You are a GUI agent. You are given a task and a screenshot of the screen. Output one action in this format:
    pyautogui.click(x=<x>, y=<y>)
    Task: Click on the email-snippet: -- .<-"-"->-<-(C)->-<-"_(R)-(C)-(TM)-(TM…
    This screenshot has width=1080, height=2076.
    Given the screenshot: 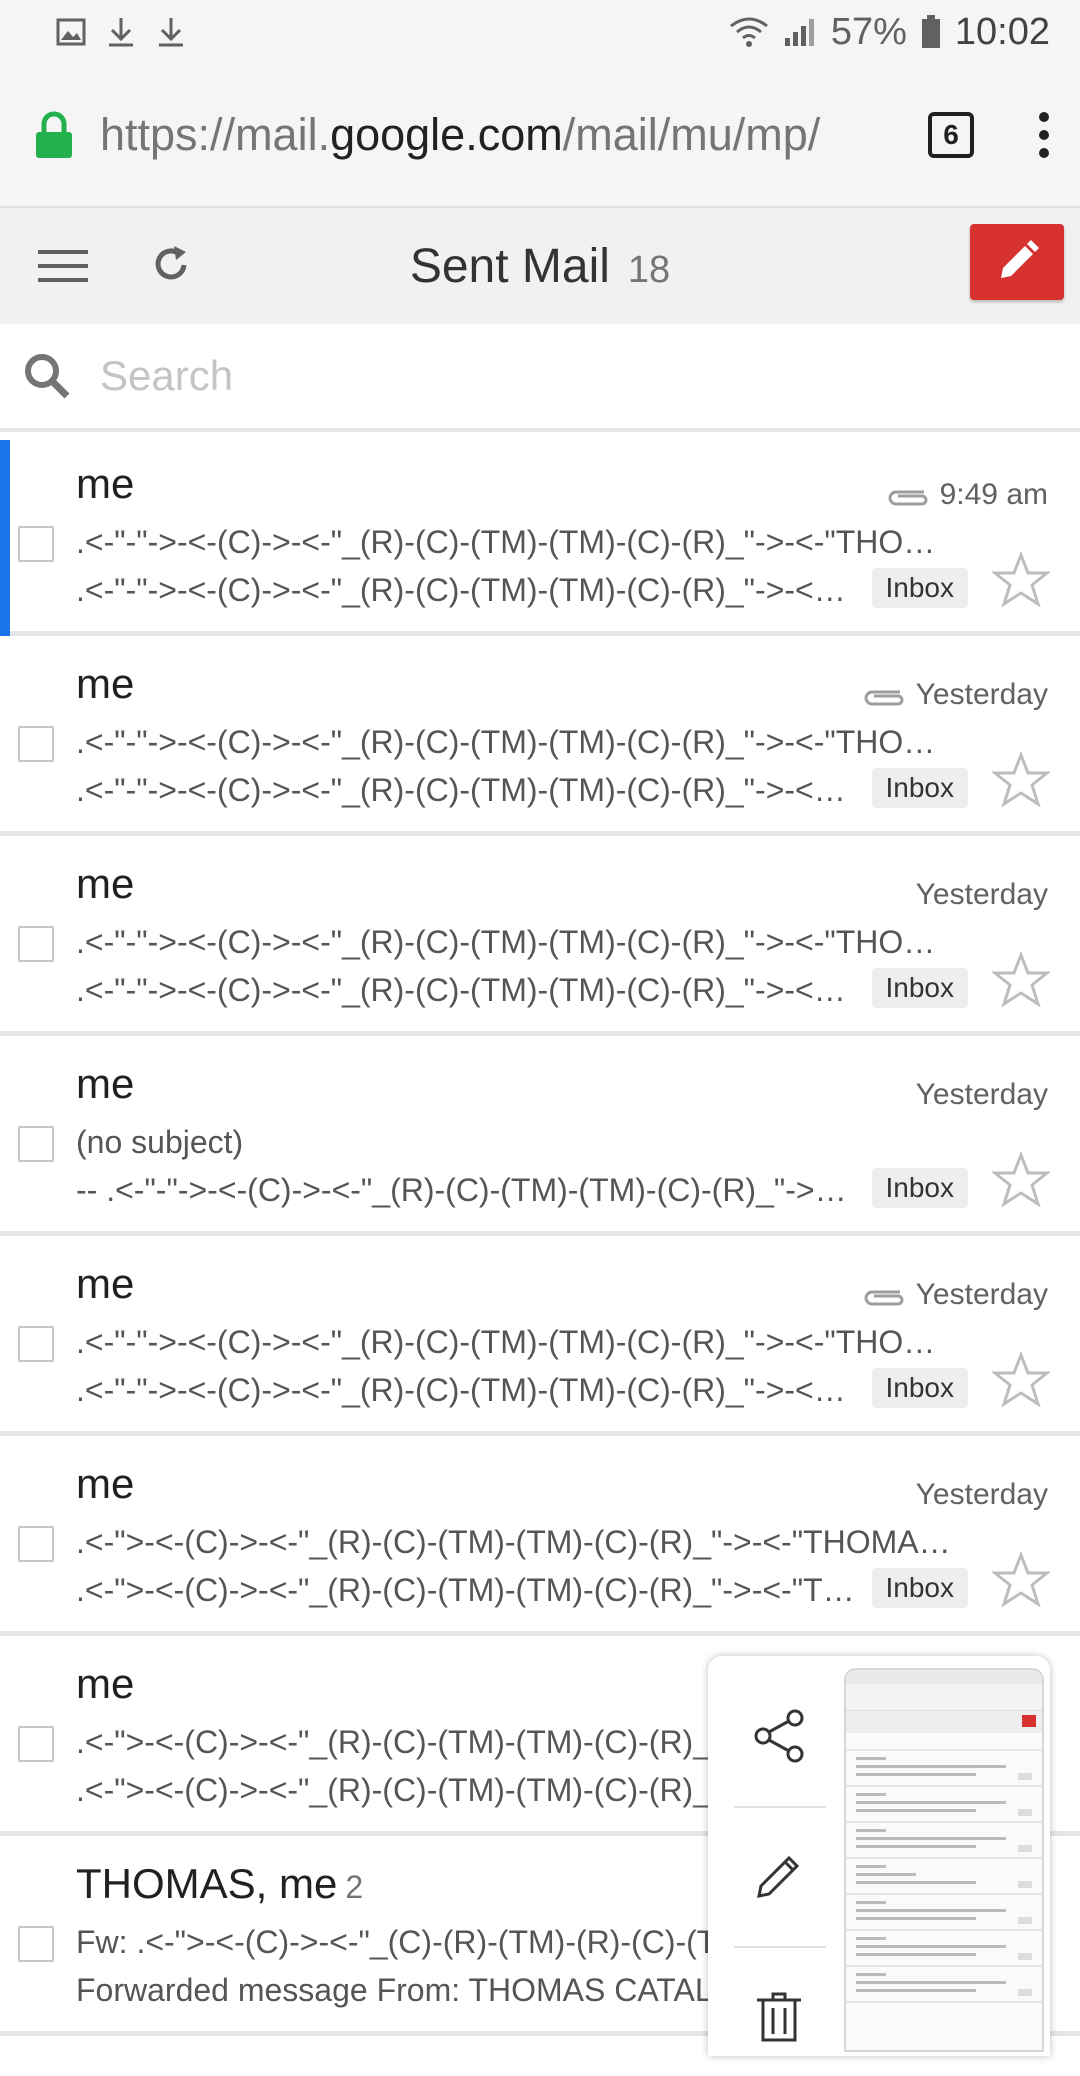 What is the action you would take?
    pyautogui.click(x=466, y=1190)
    